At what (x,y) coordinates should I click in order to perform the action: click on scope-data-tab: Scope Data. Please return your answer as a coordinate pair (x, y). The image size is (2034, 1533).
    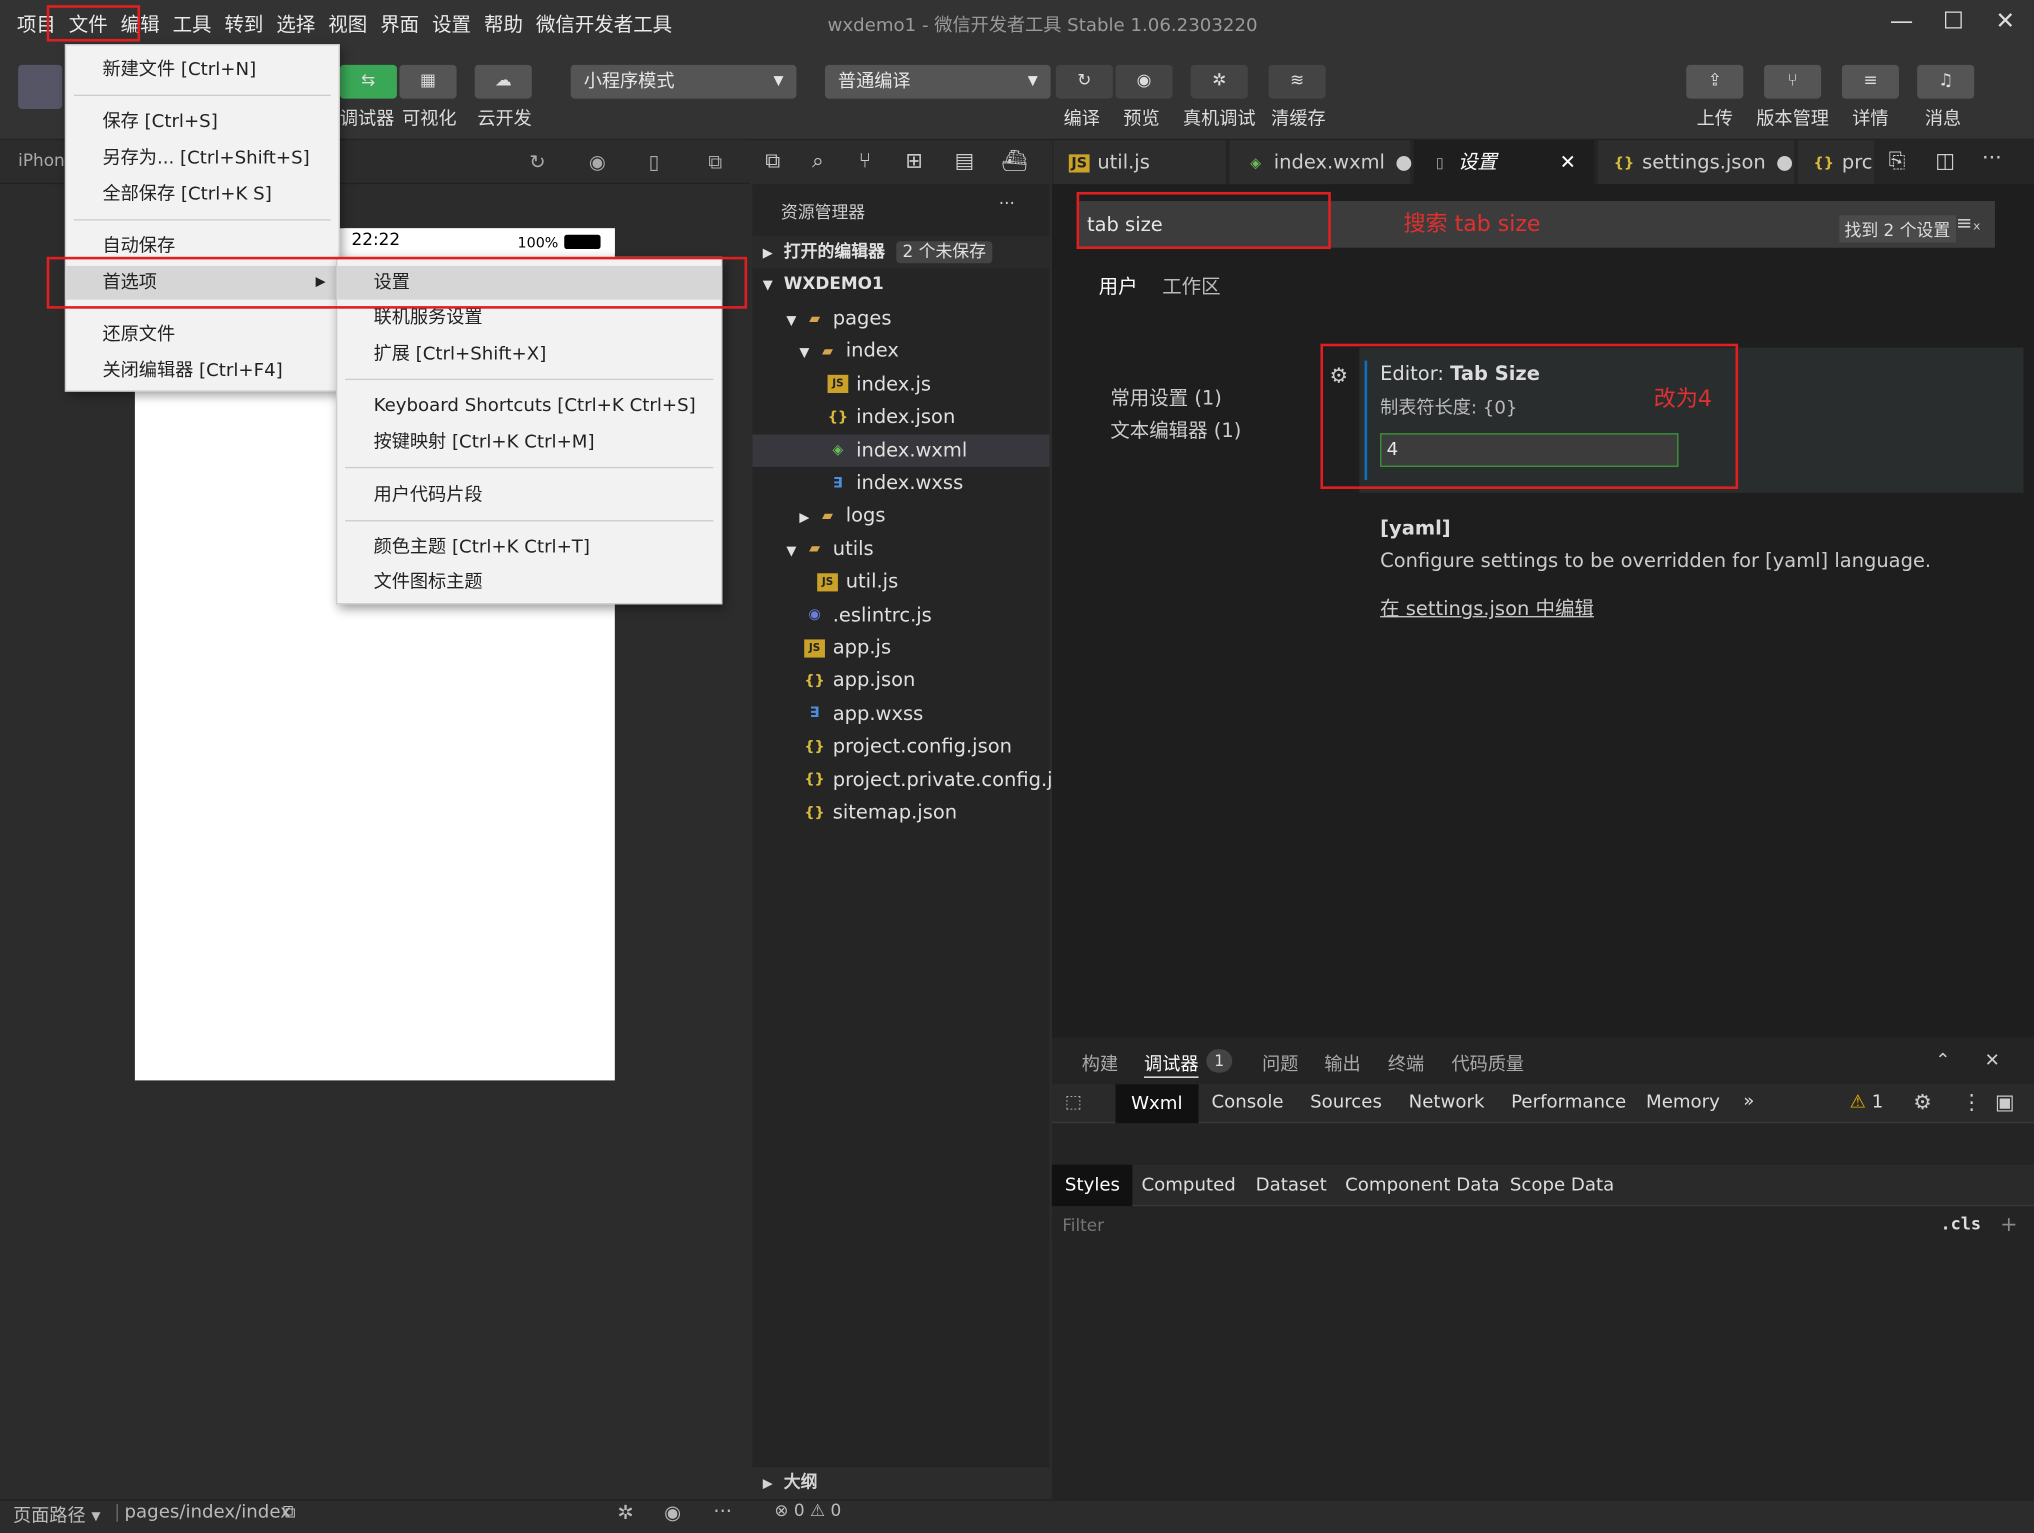
    Looking at the image, I should click on (1562, 1185).